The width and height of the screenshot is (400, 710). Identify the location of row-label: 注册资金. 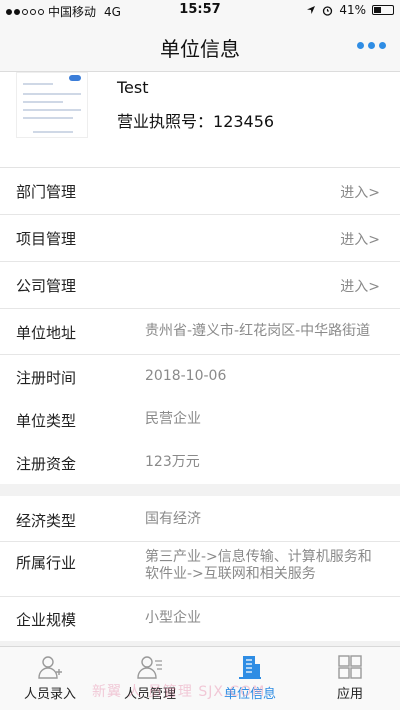
(46, 464).